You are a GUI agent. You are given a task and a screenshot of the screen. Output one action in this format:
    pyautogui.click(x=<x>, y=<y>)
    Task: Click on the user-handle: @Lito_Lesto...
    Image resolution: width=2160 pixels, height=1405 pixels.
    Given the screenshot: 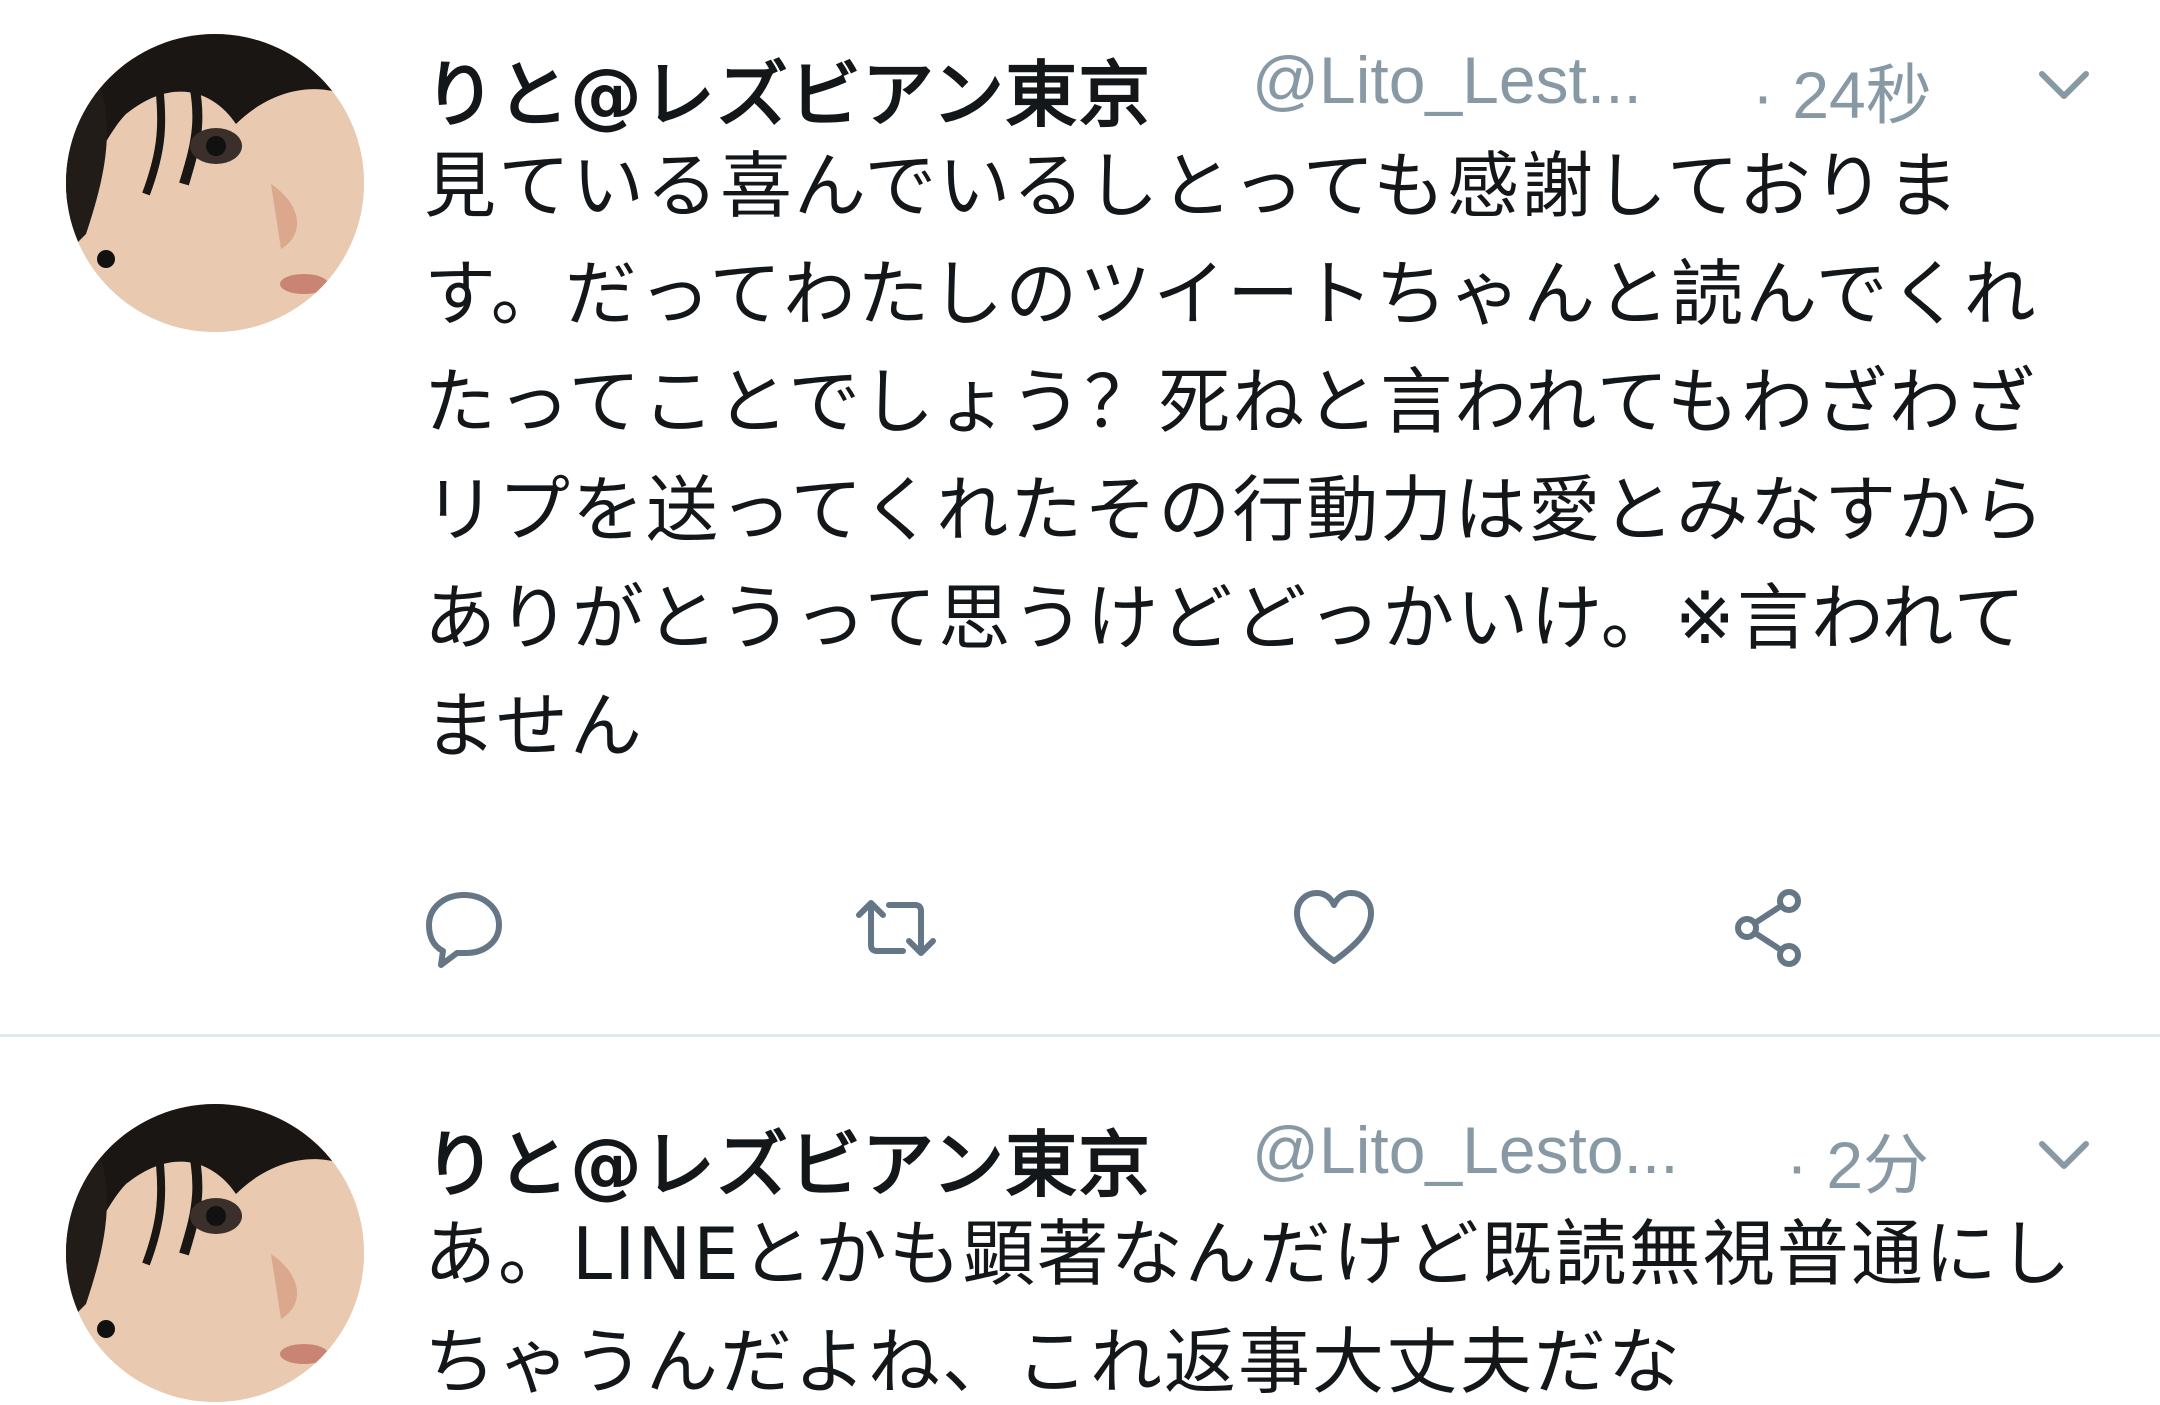 What is the action you would take?
    pyautogui.click(x=1465, y=1150)
    